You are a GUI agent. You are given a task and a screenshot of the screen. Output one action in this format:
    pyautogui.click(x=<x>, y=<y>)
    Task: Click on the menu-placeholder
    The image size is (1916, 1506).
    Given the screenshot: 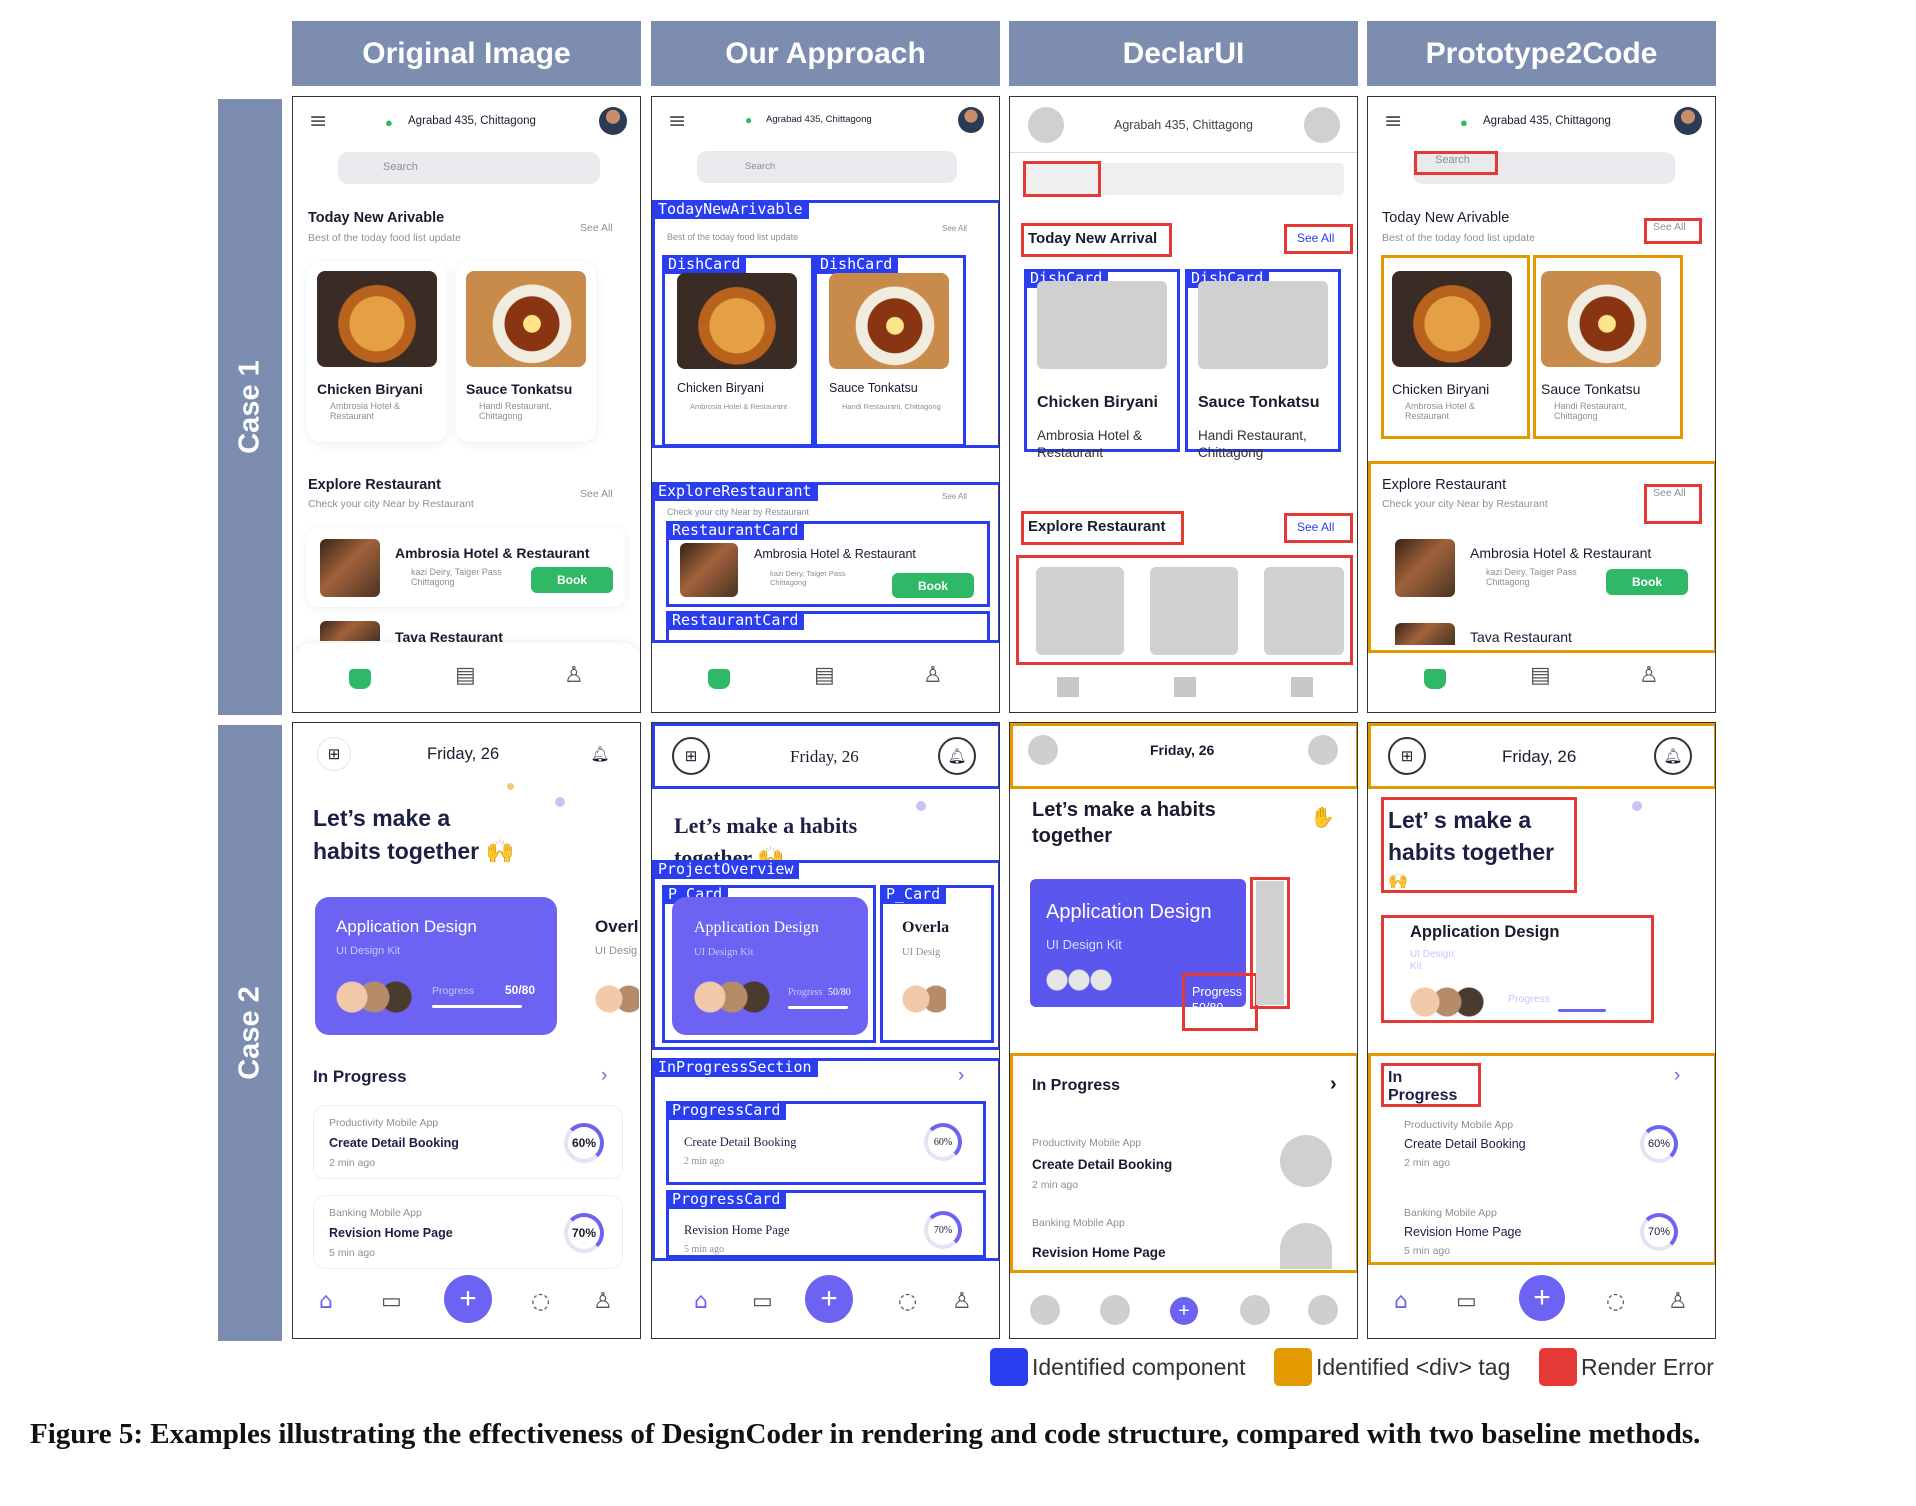 What is the action you would take?
    pyautogui.click(x=1046, y=125)
    